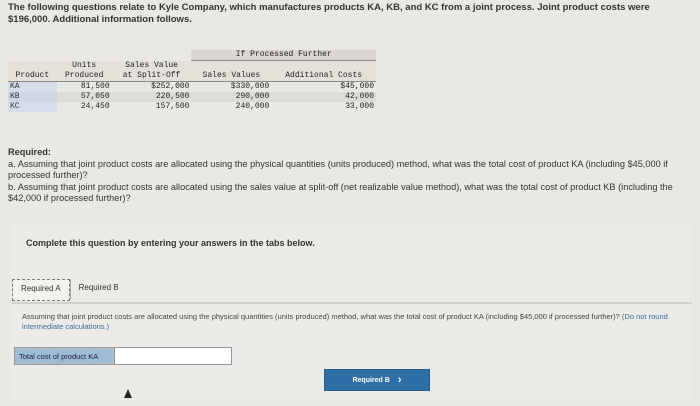 This screenshot has width=700, height=406. I want to click on tab-bar: Required A Required B, so click(69, 290).